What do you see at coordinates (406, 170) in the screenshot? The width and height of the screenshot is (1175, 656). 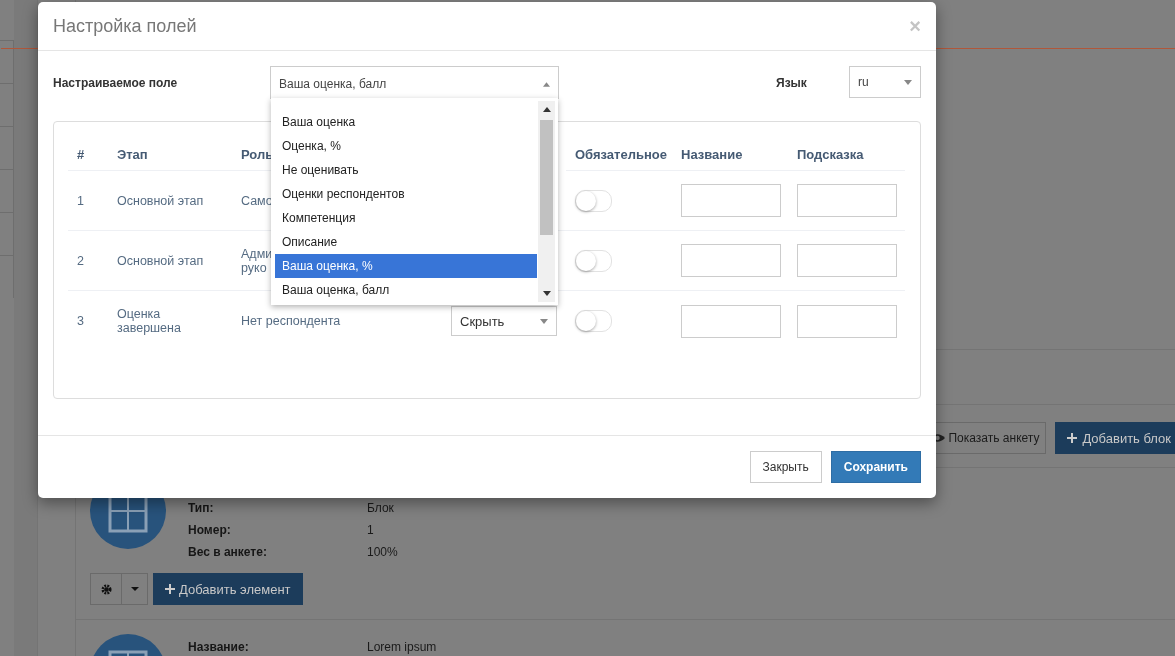 I see `dropdown-option: Не оценивать` at bounding box center [406, 170].